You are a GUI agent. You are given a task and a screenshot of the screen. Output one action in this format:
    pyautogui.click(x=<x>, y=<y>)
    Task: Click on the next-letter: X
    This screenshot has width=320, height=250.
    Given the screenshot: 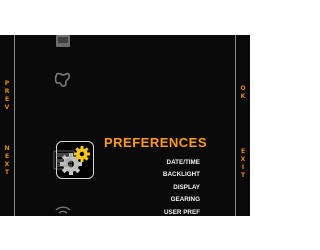 What is the action you would take?
    pyautogui.click(x=7, y=164)
    